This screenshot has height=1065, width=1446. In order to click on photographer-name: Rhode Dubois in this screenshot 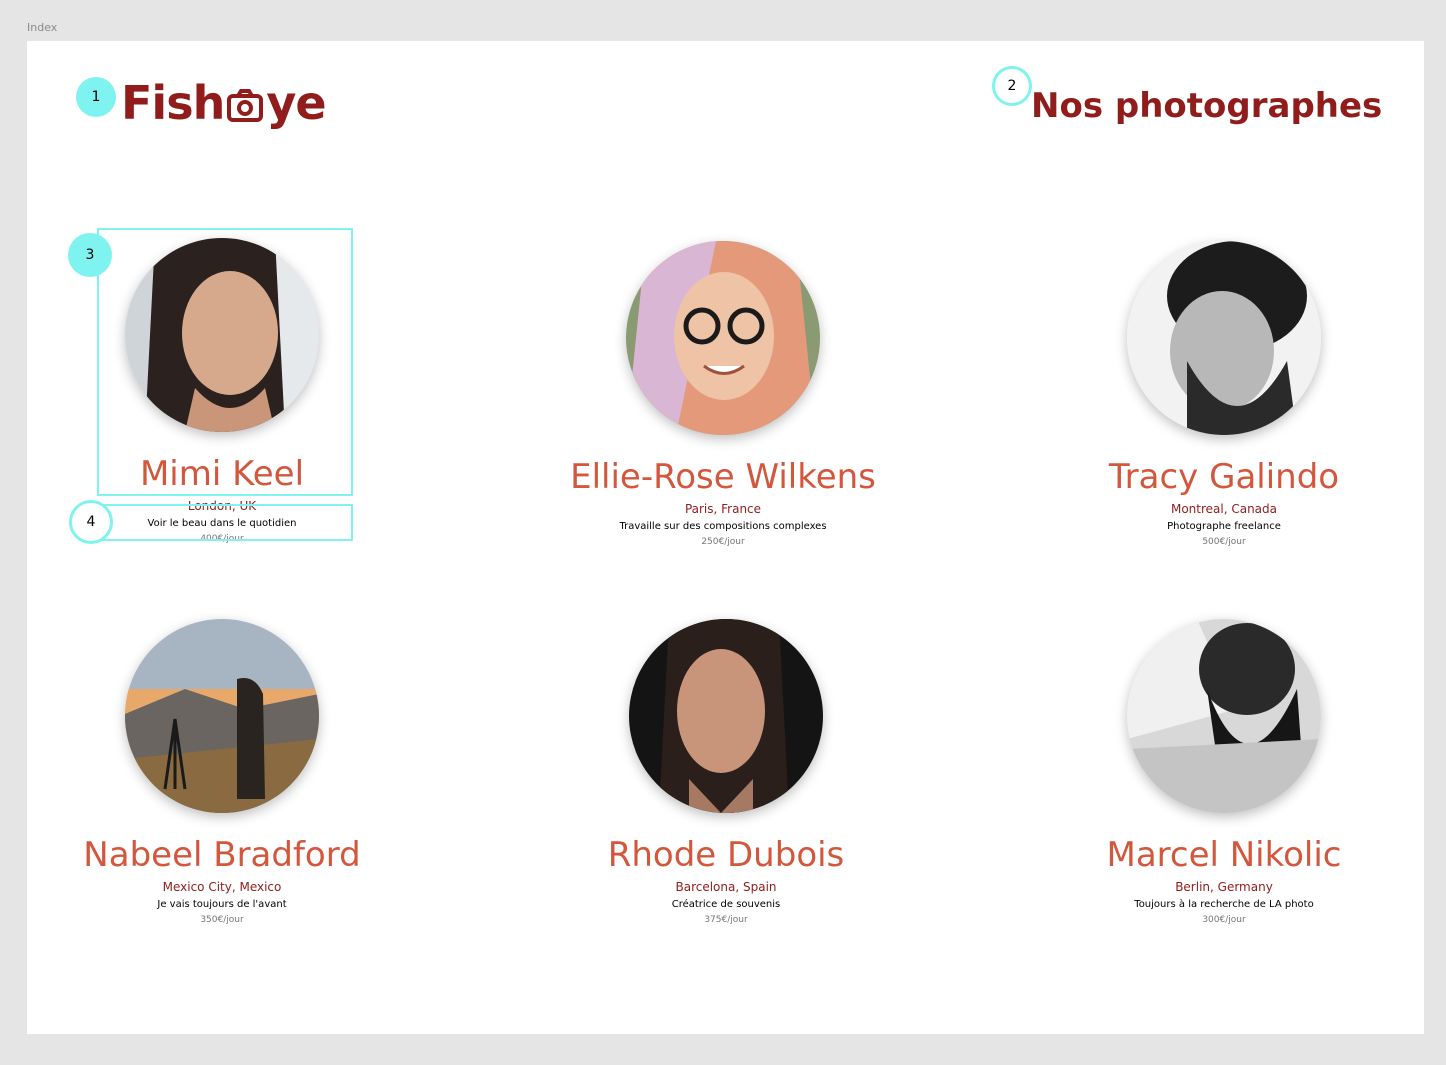, I will do `click(726, 855)`.